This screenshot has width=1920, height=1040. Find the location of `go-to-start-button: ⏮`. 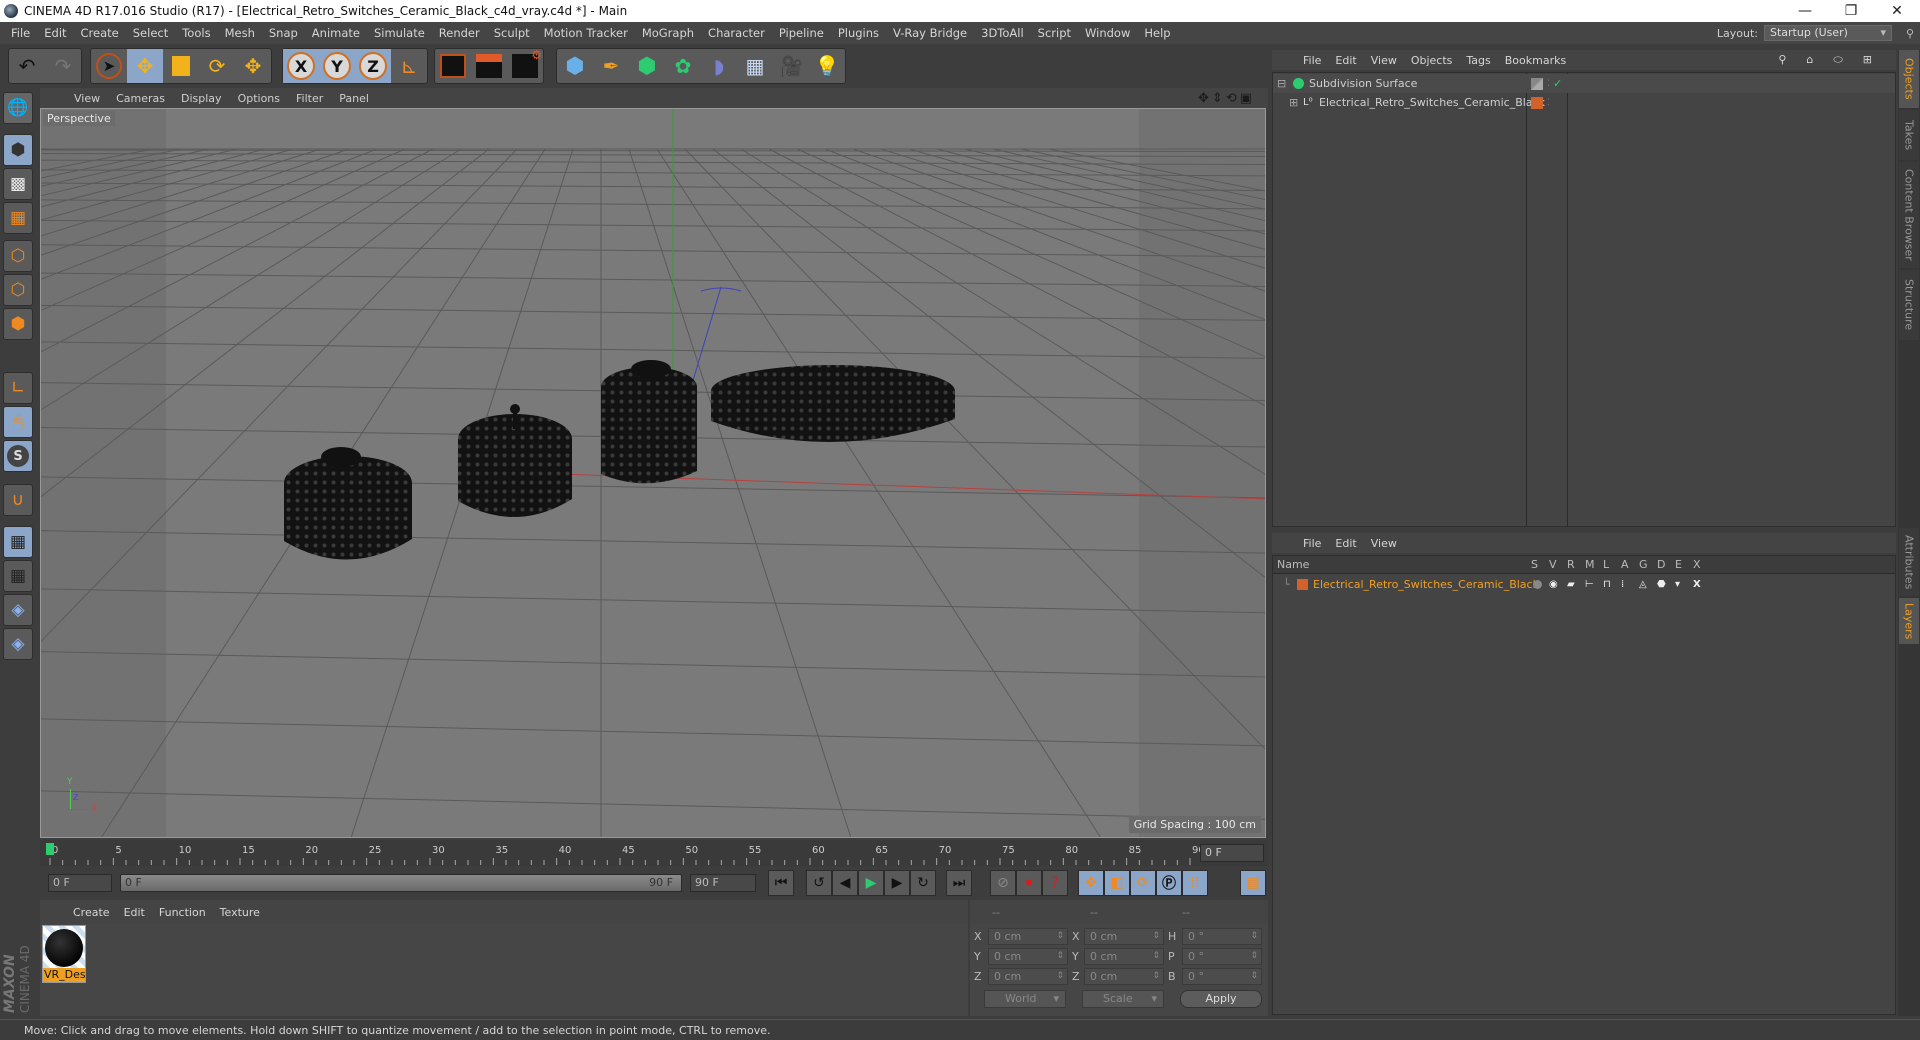

go-to-start-button: ⏮ is located at coordinates (781, 883).